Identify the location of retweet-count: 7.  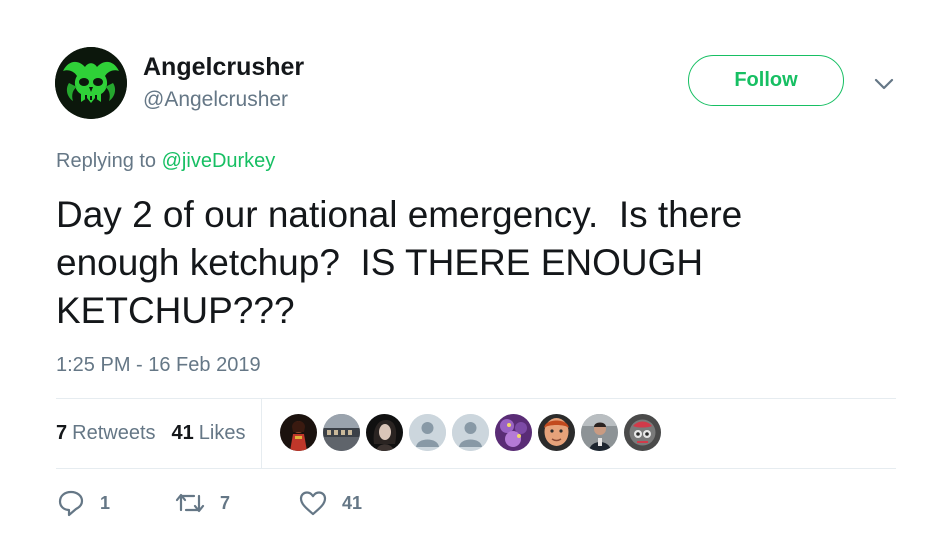
(225, 502).